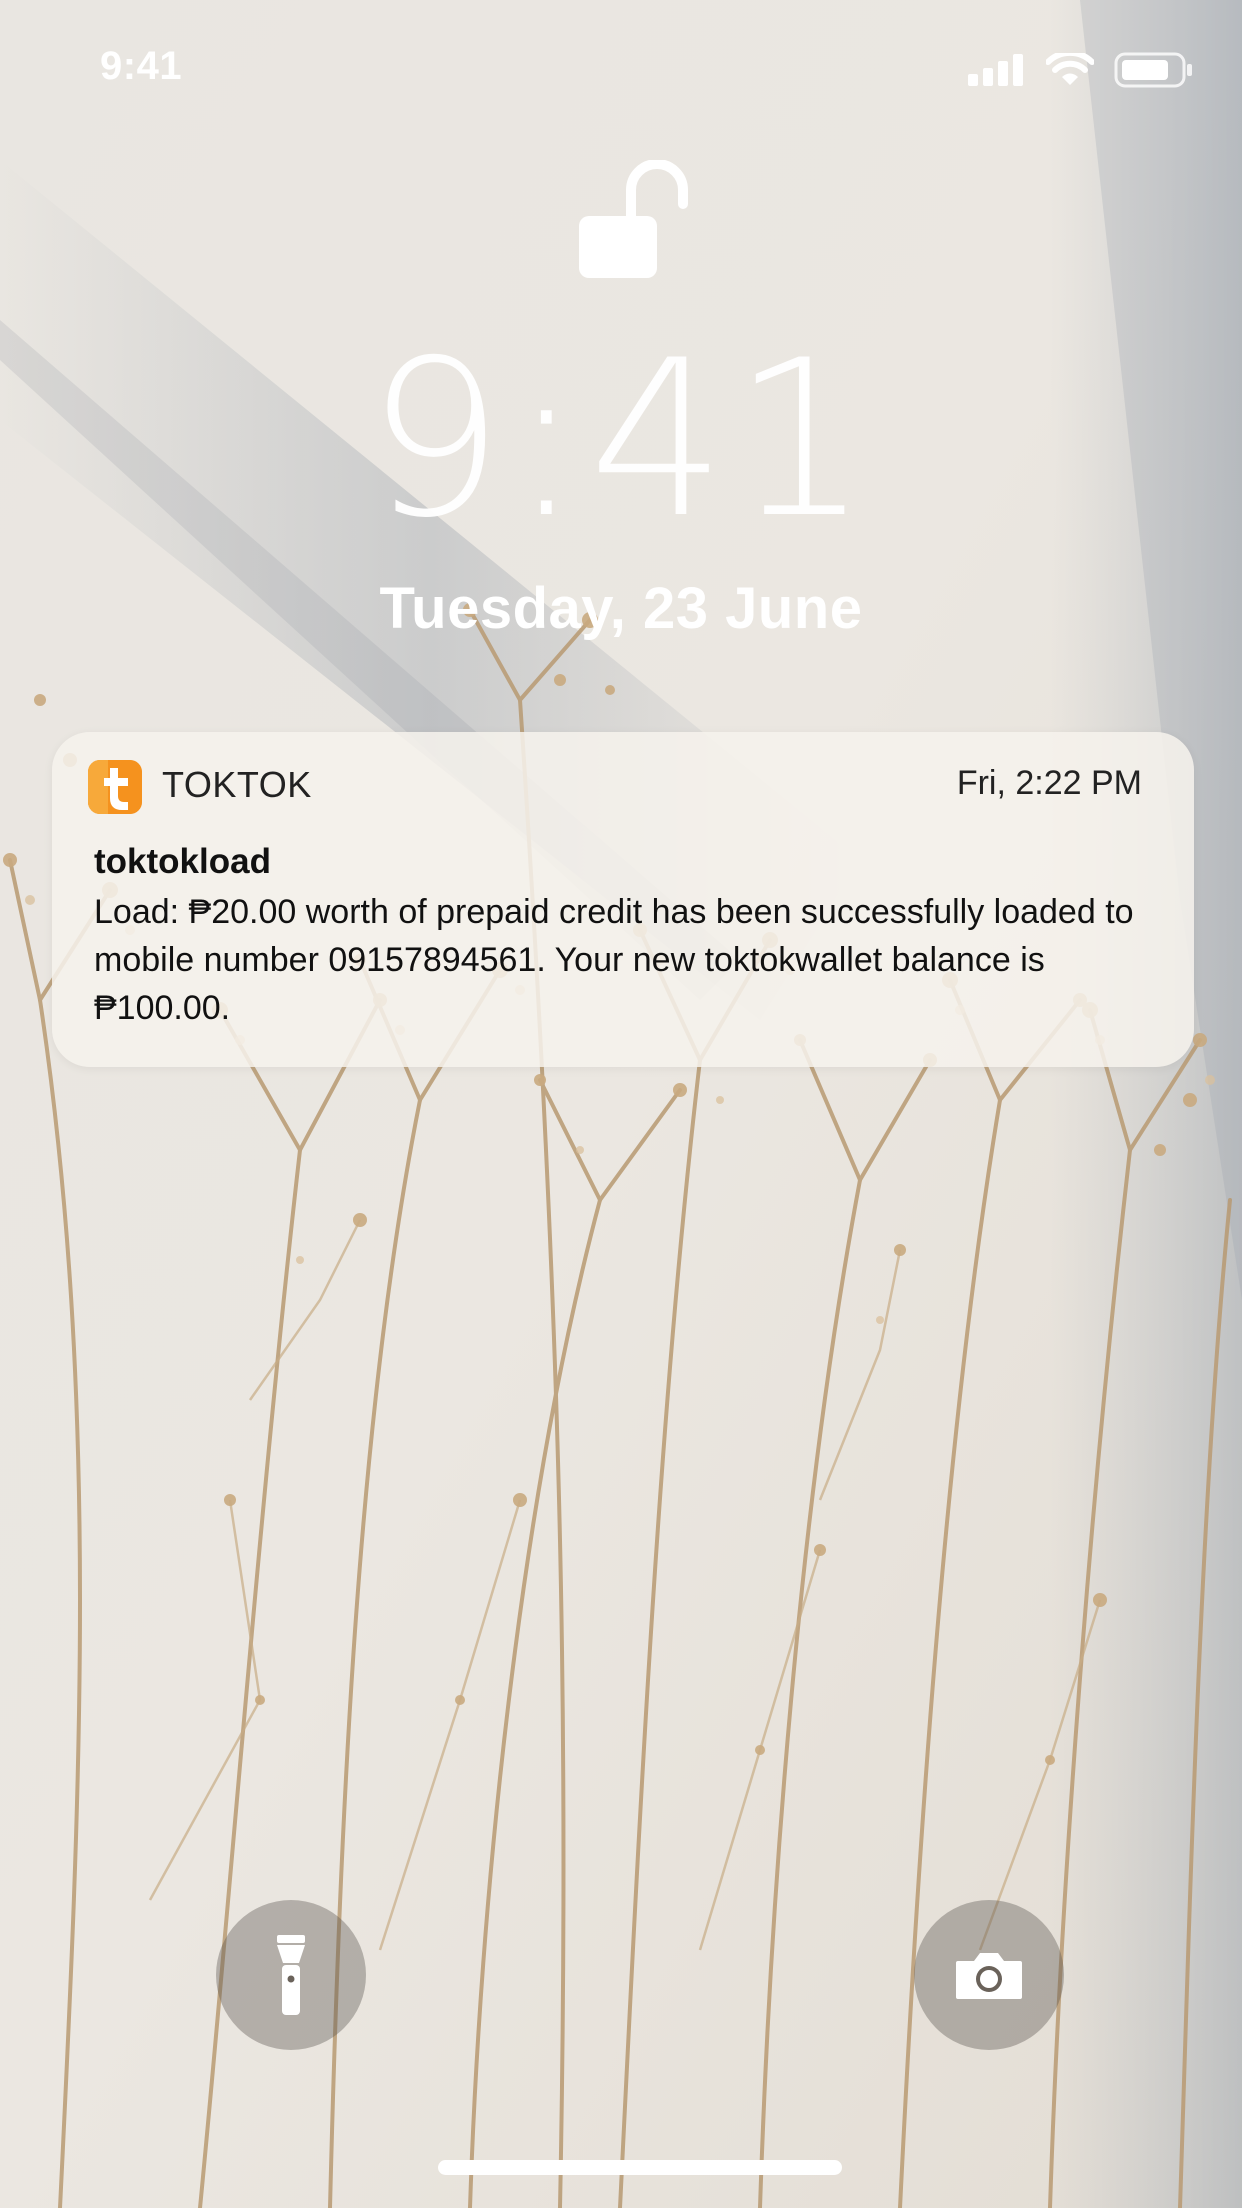 The image size is (1242, 2208). What do you see at coordinates (1153, 70) in the screenshot?
I see `battery-icon` at bounding box center [1153, 70].